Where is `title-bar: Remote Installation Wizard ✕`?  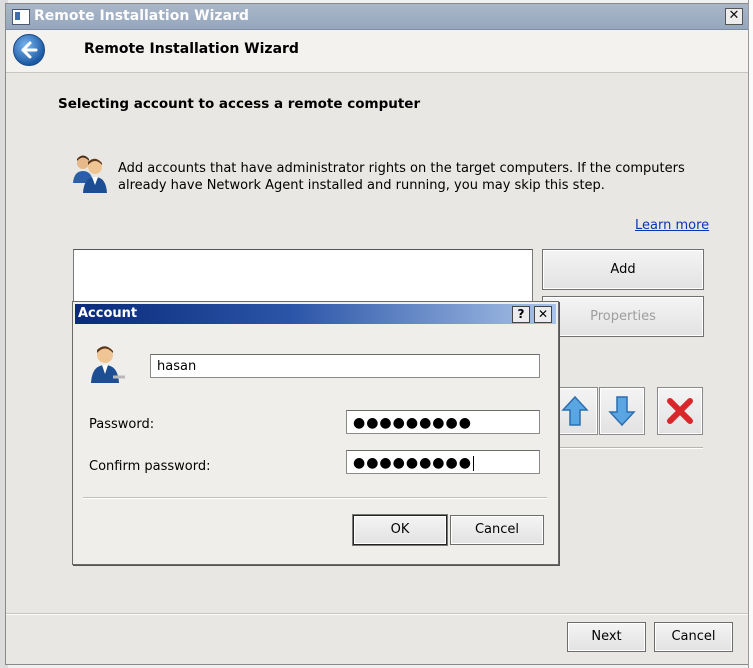 title-bar: Remote Installation Wizard ✕ is located at coordinates (377, 17).